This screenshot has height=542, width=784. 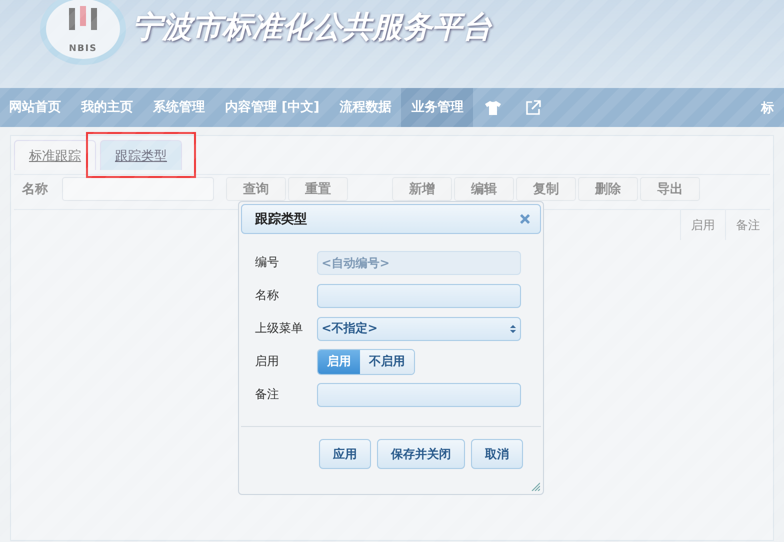 What do you see at coordinates (535, 486) in the screenshot?
I see `resize-grip-icon` at bounding box center [535, 486].